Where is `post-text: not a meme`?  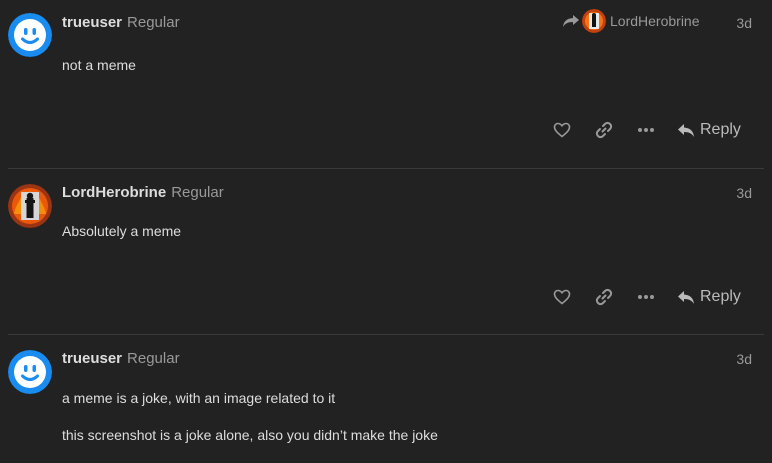
post-text: not a meme is located at coordinates (99, 65).